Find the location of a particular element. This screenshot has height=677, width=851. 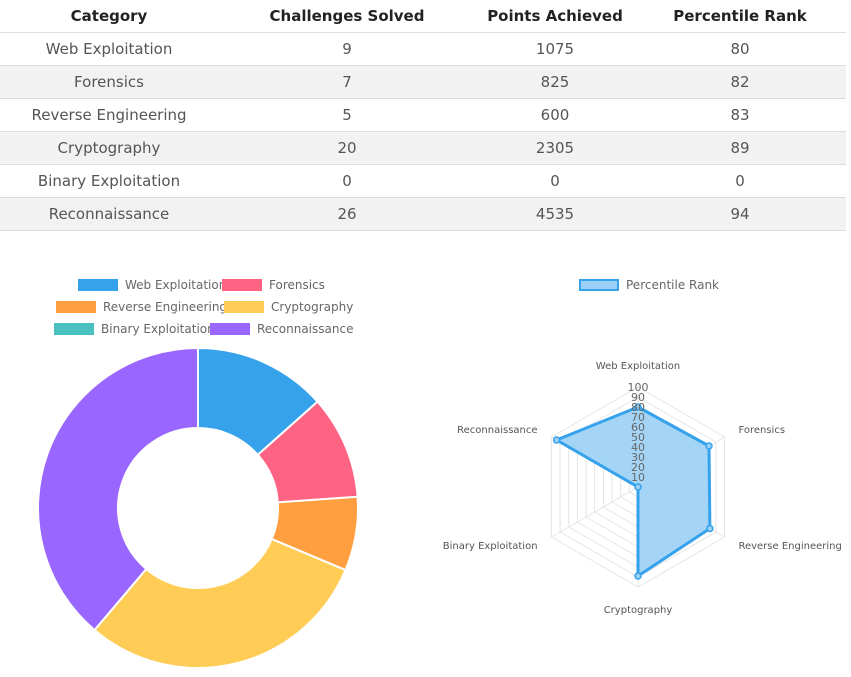

table-row: Reconnaissance 26 4535 94 is located at coordinates (423, 214).